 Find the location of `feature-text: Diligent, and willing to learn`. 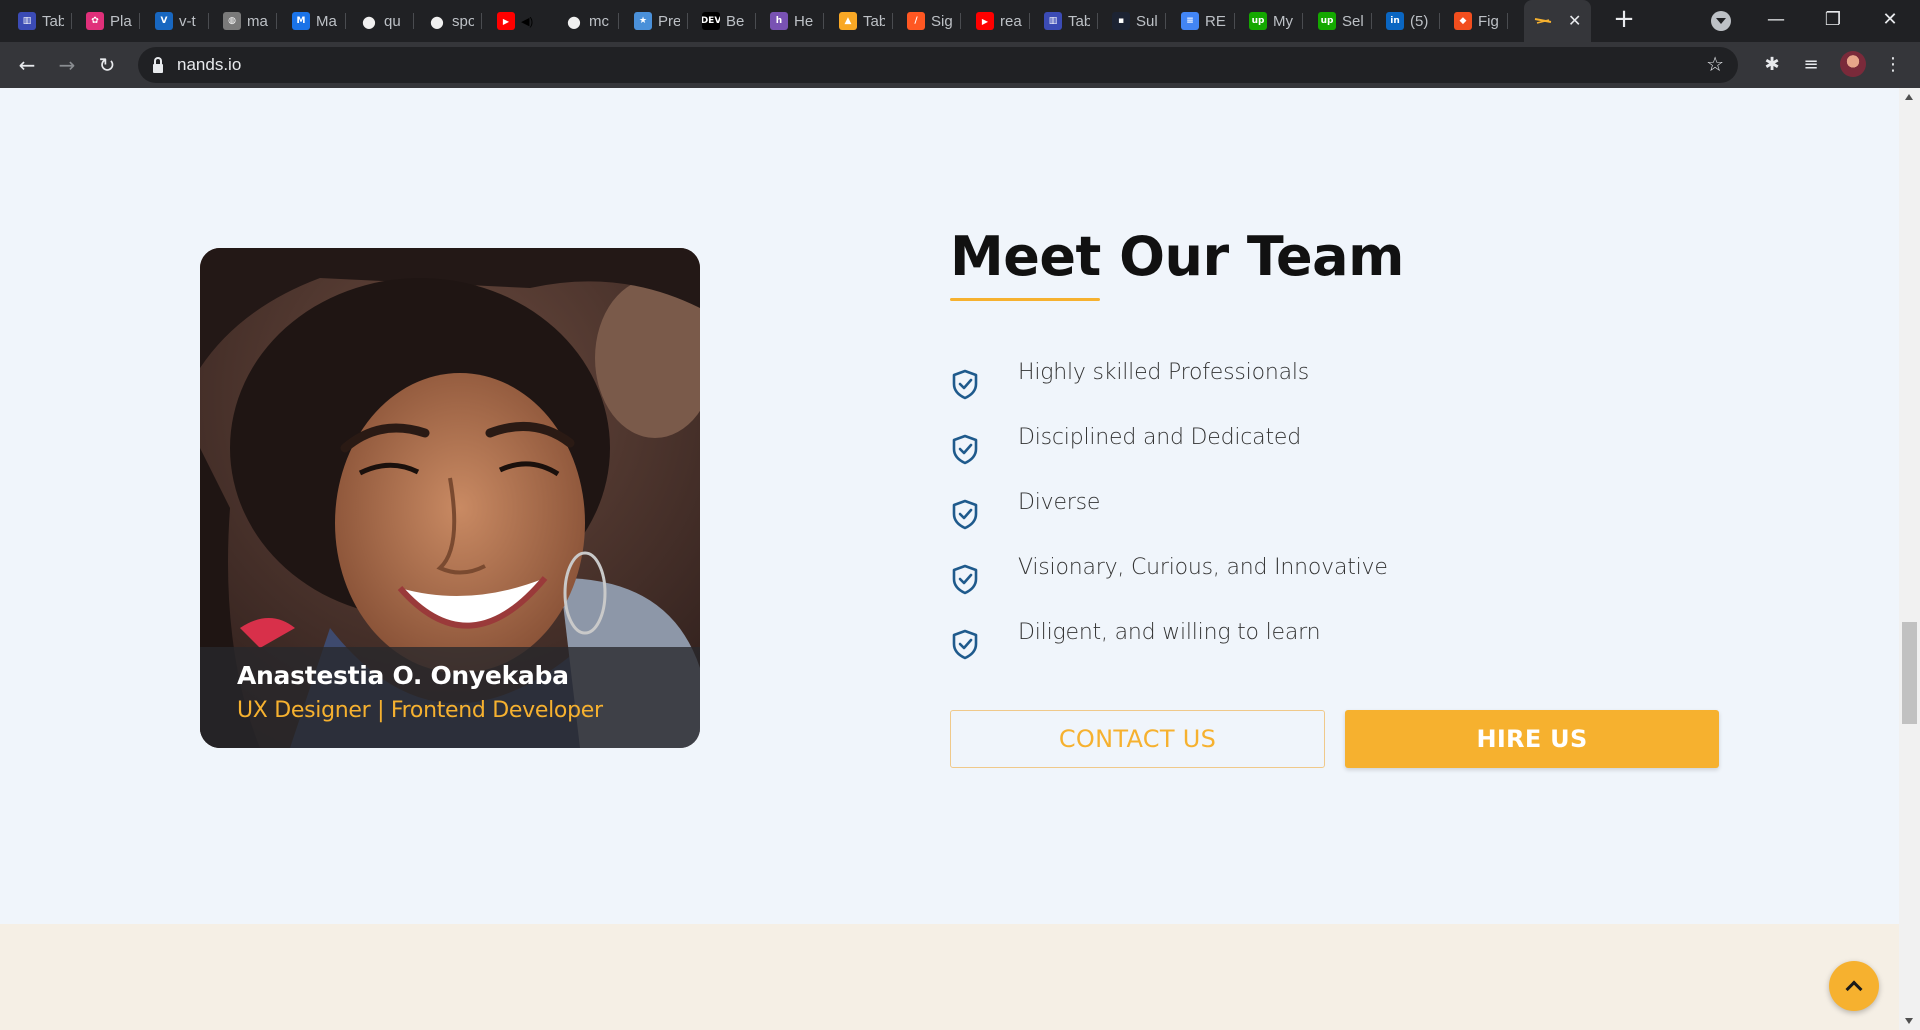

feature-text: Diligent, and willing to learn is located at coordinates (1169, 632).